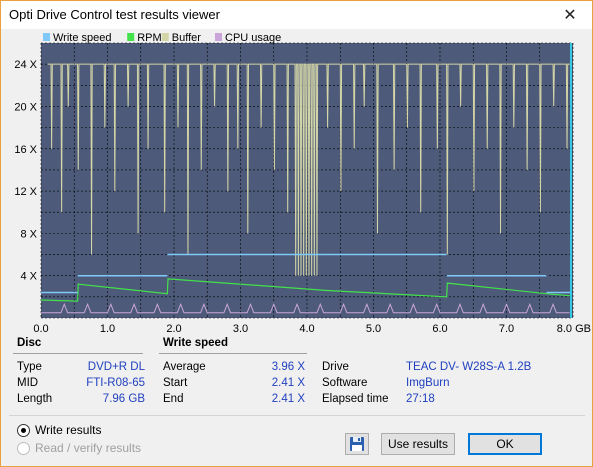 The height and width of the screenshot is (467, 593). Describe the element at coordinates (149, 38) in the screenshot. I see `legend-label: RPM` at that location.